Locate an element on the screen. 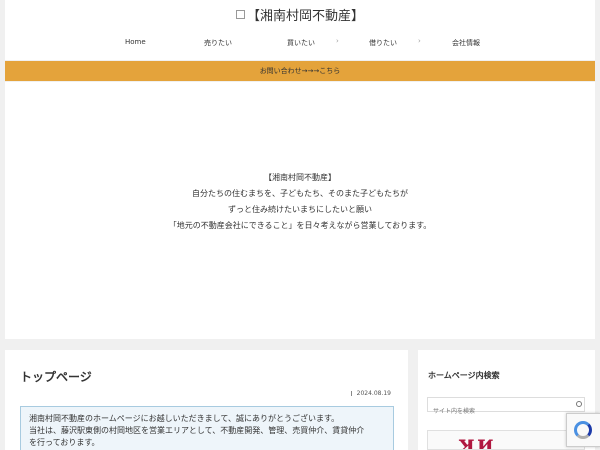 The width and height of the screenshot is (600, 450). banner-logo-image: ʞᴎ is located at coordinates (477, 440).